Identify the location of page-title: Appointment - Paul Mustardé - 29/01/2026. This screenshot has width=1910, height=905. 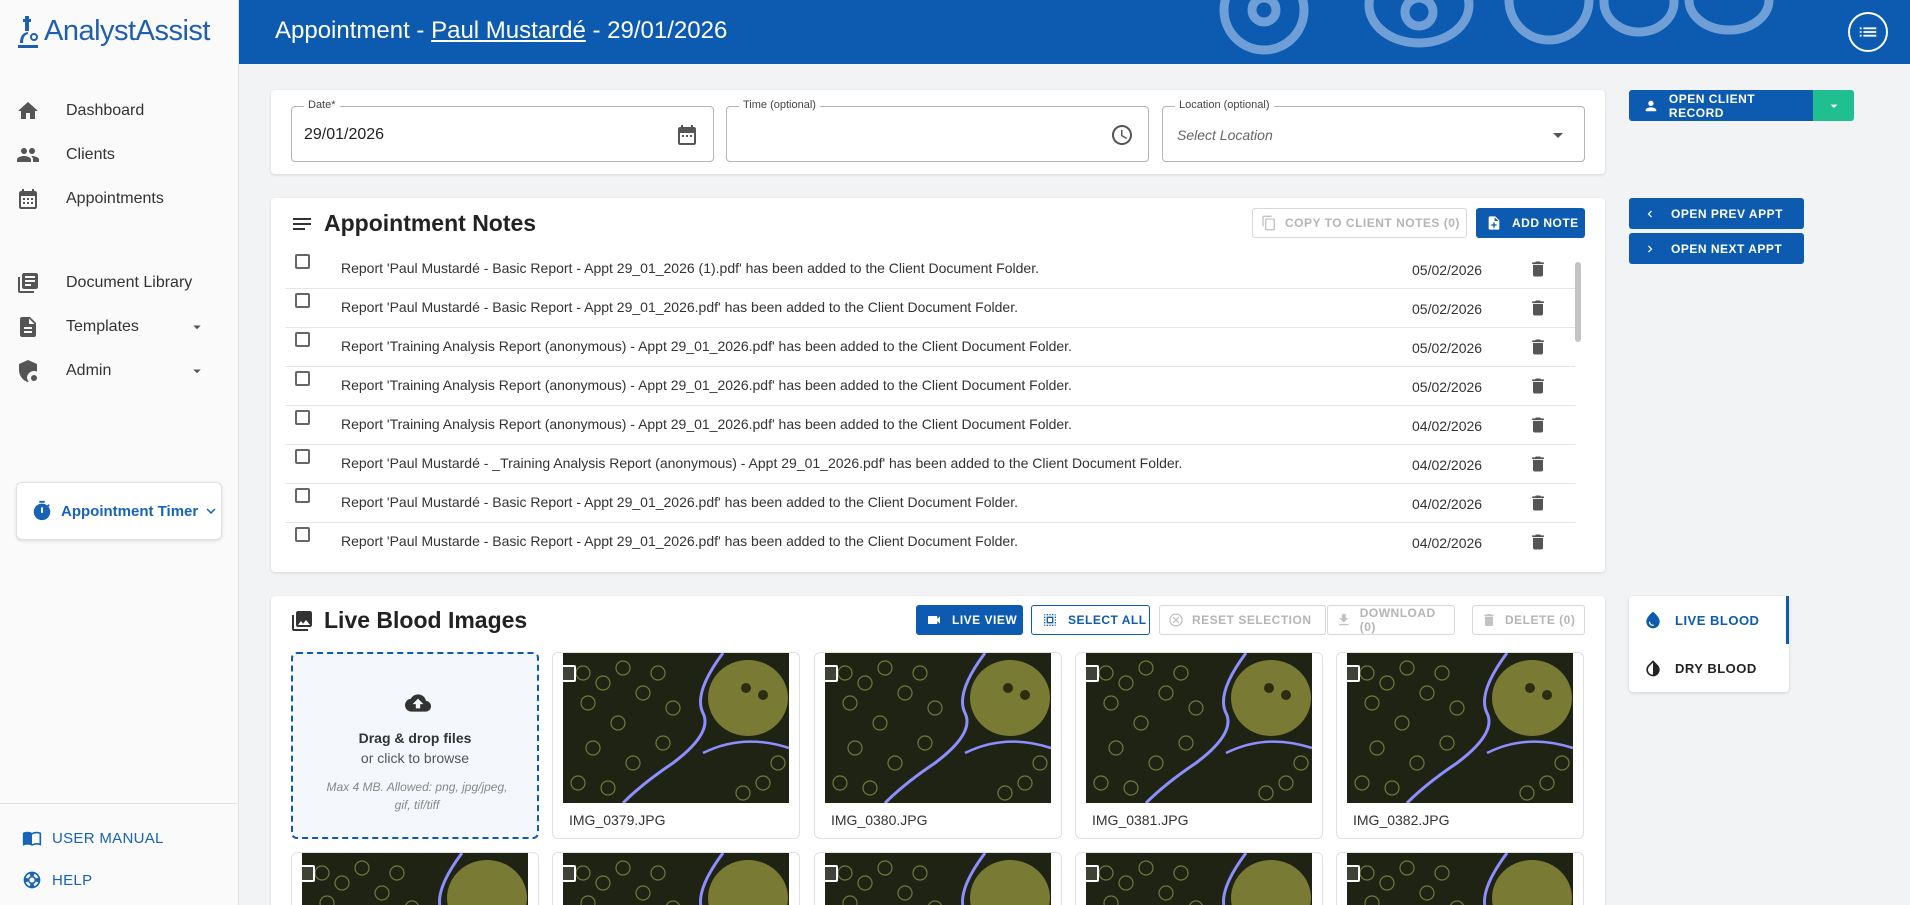
(501, 30).